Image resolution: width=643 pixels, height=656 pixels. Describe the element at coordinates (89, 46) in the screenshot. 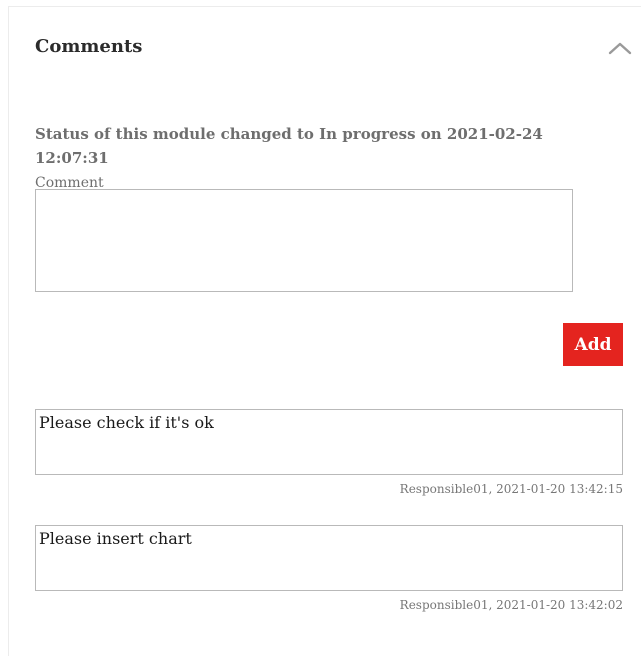

I see `panel-title: Comments` at that location.